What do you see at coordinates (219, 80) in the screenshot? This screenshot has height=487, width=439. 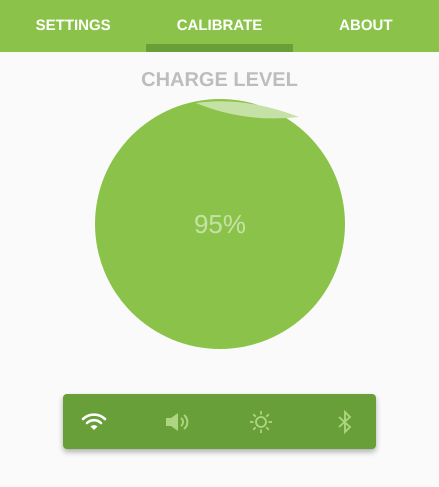 I see `section-title: CHARGE LEVEL` at bounding box center [219, 80].